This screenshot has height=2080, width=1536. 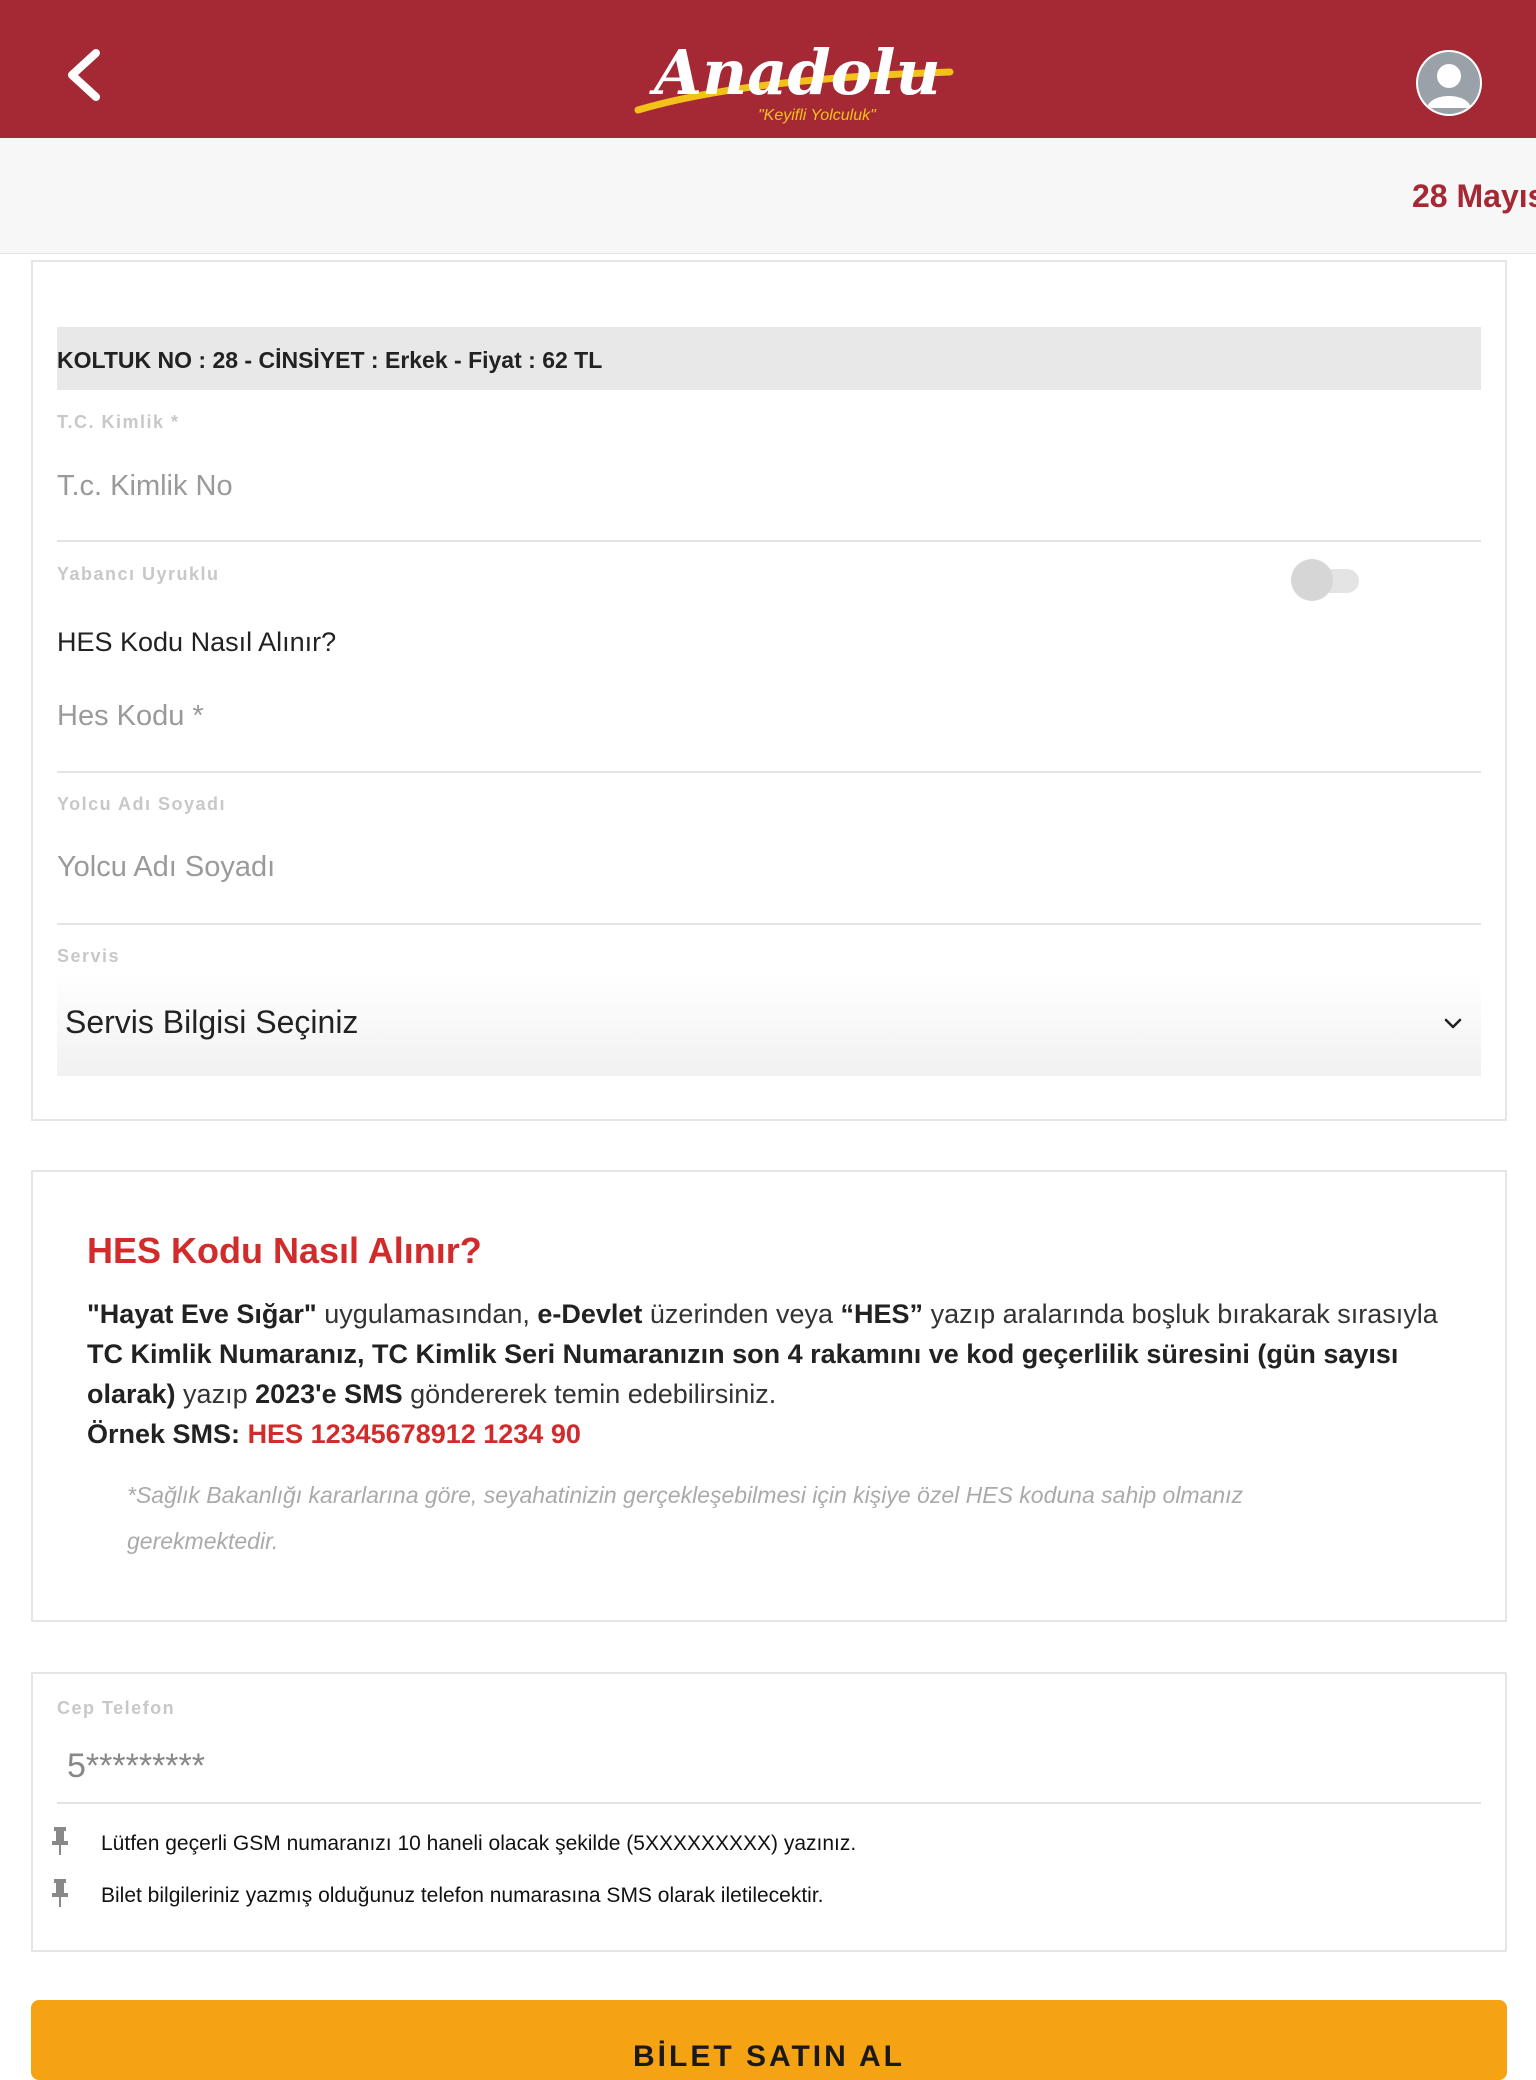 I want to click on profile-avatar, so click(x=1449, y=83).